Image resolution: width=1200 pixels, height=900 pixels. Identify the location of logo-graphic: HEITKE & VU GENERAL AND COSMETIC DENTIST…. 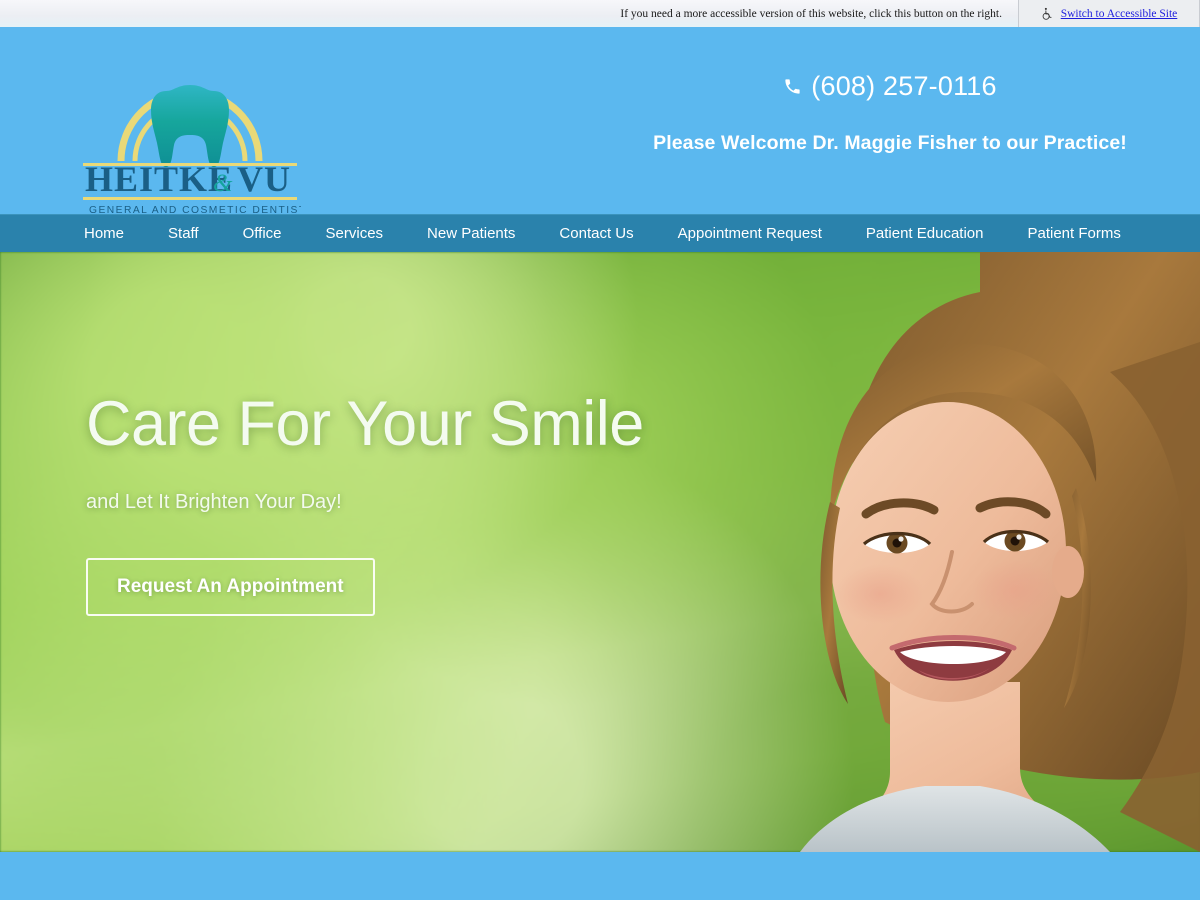
(192, 150).